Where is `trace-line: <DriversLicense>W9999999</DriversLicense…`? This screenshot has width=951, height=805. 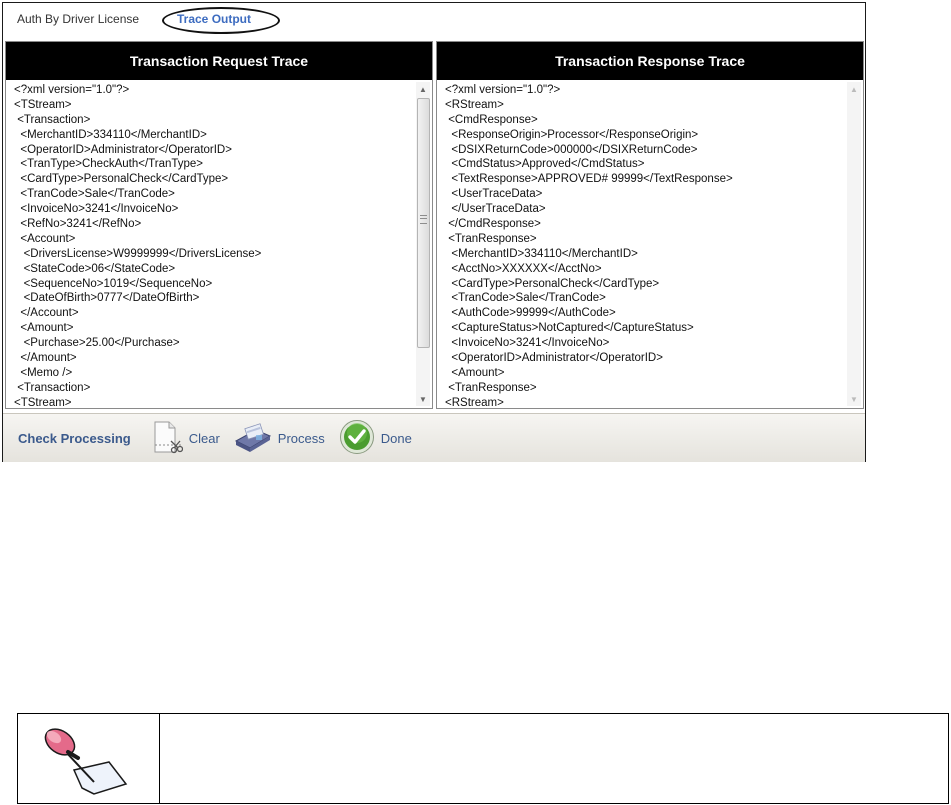 trace-line: <DriversLicense>W9999999</DriversLicense… is located at coordinates (138, 253).